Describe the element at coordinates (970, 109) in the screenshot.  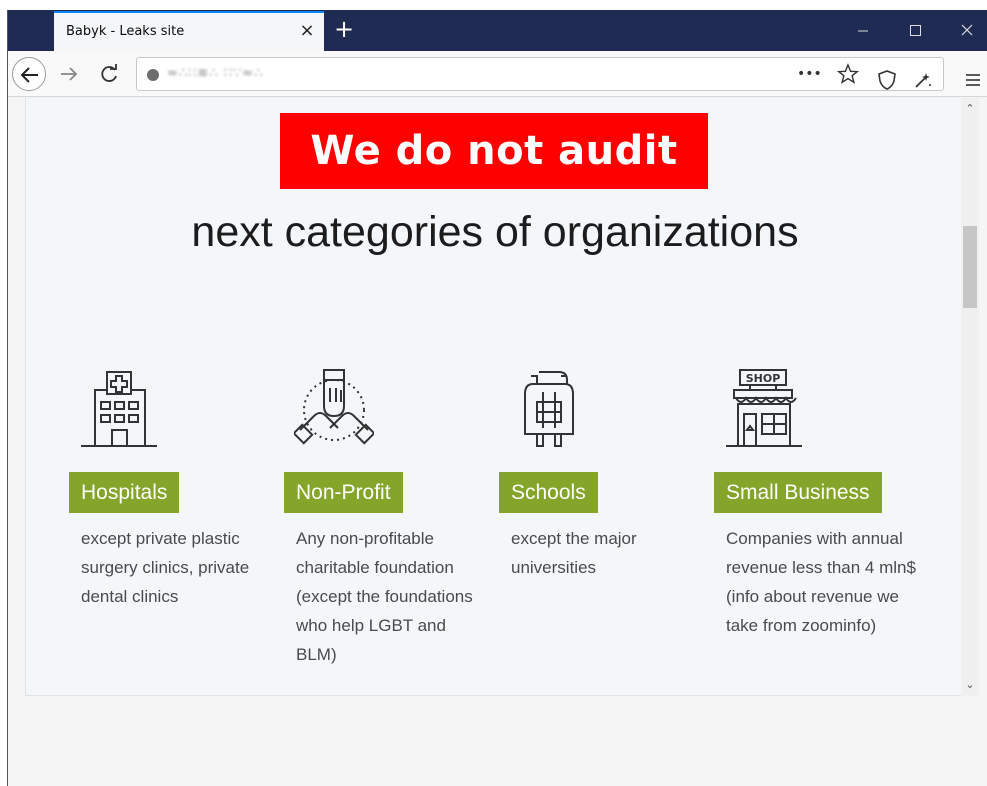
I see `scroll-up-icon: ⌃` at that location.